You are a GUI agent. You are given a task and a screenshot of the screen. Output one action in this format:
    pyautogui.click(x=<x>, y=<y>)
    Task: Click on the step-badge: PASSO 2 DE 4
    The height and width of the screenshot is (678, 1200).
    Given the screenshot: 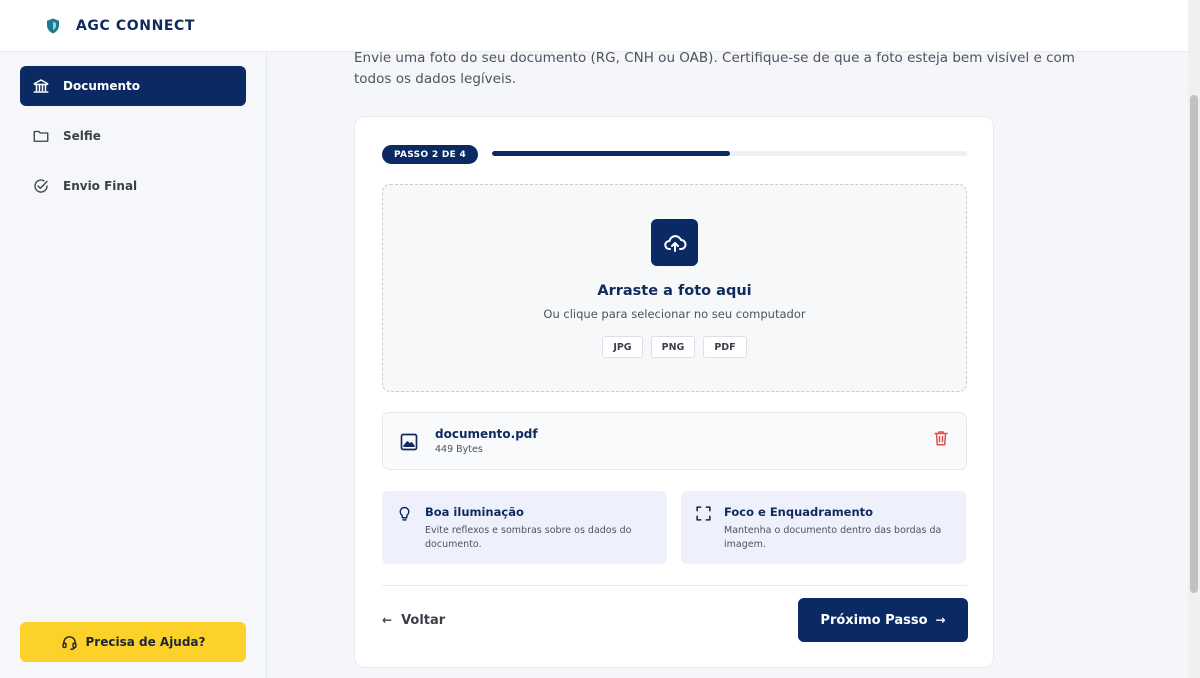 What is the action you would take?
    pyautogui.click(x=430, y=154)
    